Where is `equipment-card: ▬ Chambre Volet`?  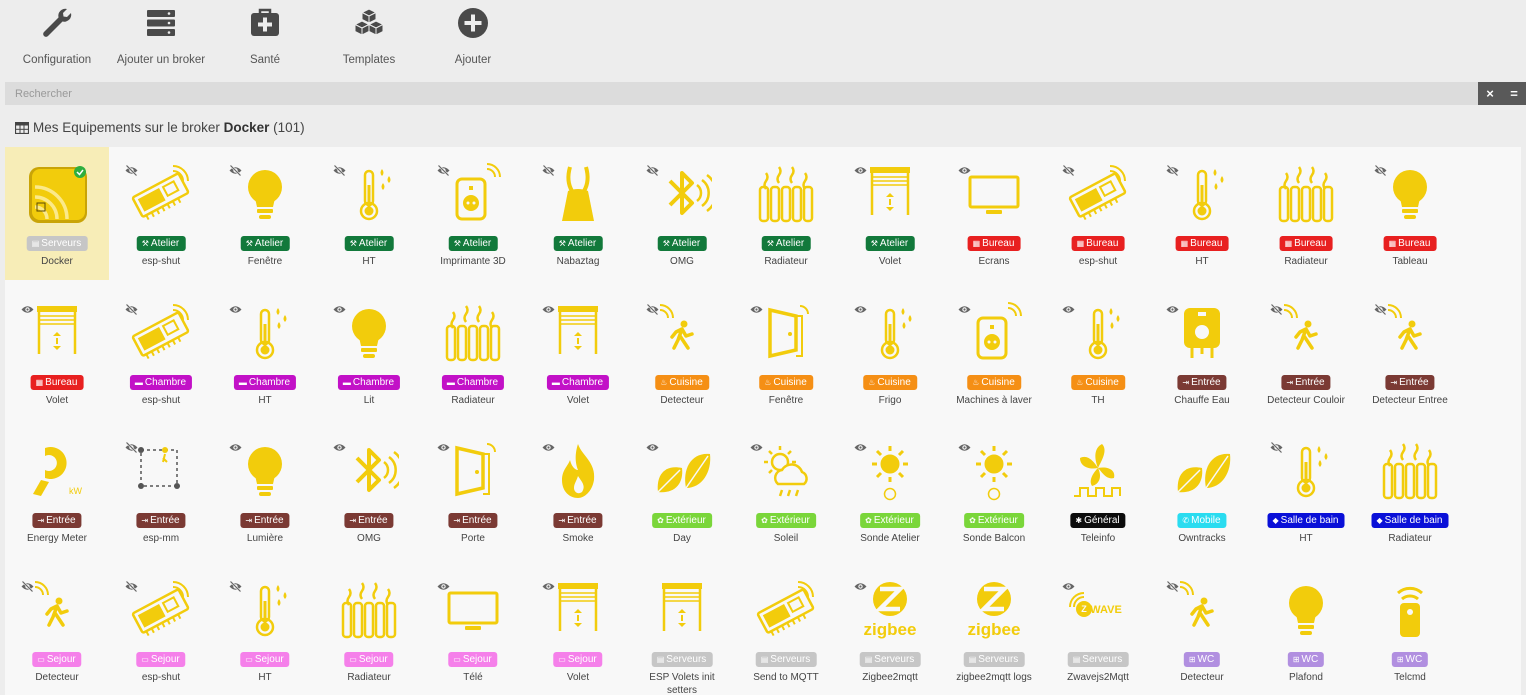 equipment-card: ▬ Chambre Volet is located at coordinates (578, 352).